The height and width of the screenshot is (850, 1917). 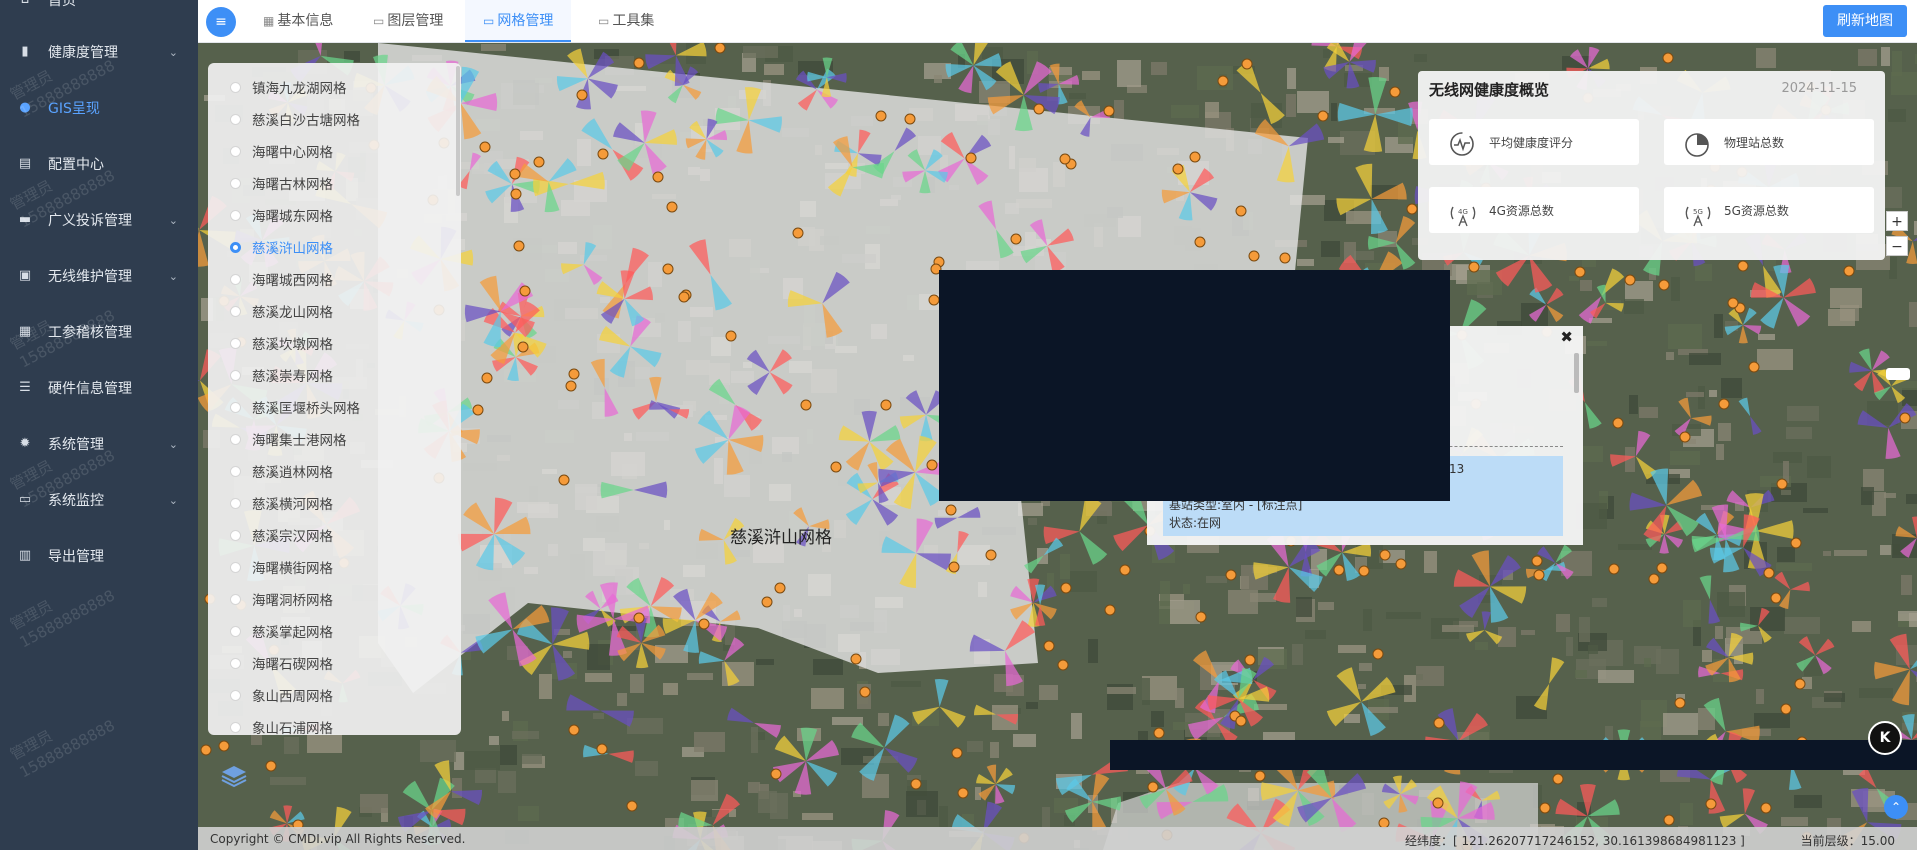 I want to click on grid-list-item: 海曙城西网格, so click(x=330, y=279).